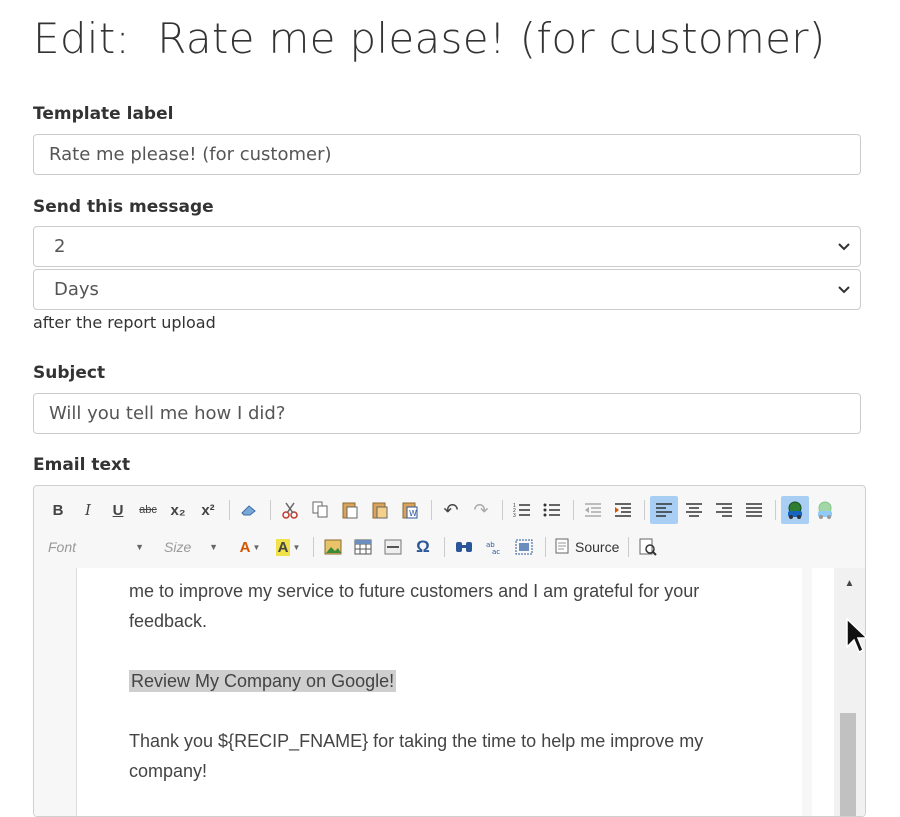 This screenshot has width=900, height=817. I want to click on paste-word-icon: W, so click(410, 510).